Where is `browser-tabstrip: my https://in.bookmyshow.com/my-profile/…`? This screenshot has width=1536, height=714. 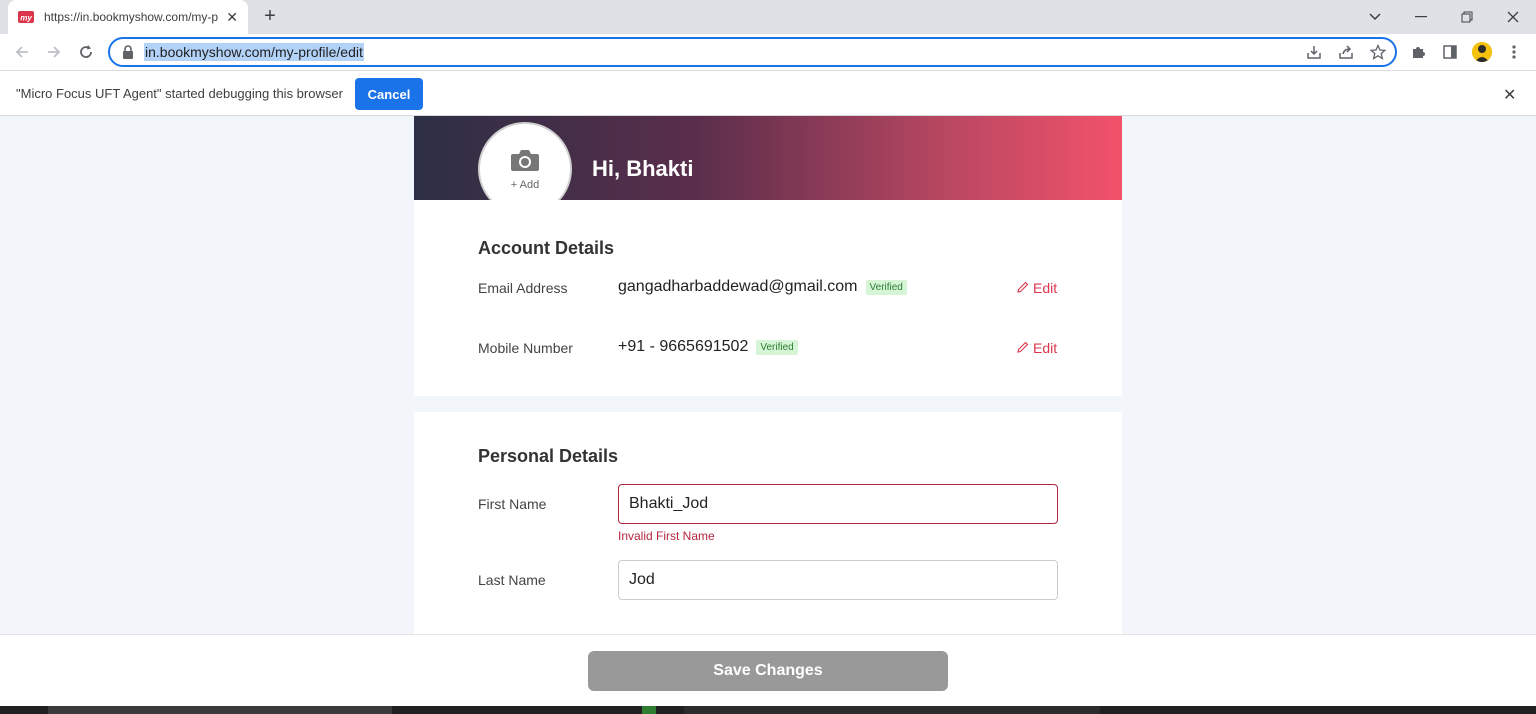
browser-tabstrip: my https://in.bookmyshow.com/my-profile/… is located at coordinates (768, 17).